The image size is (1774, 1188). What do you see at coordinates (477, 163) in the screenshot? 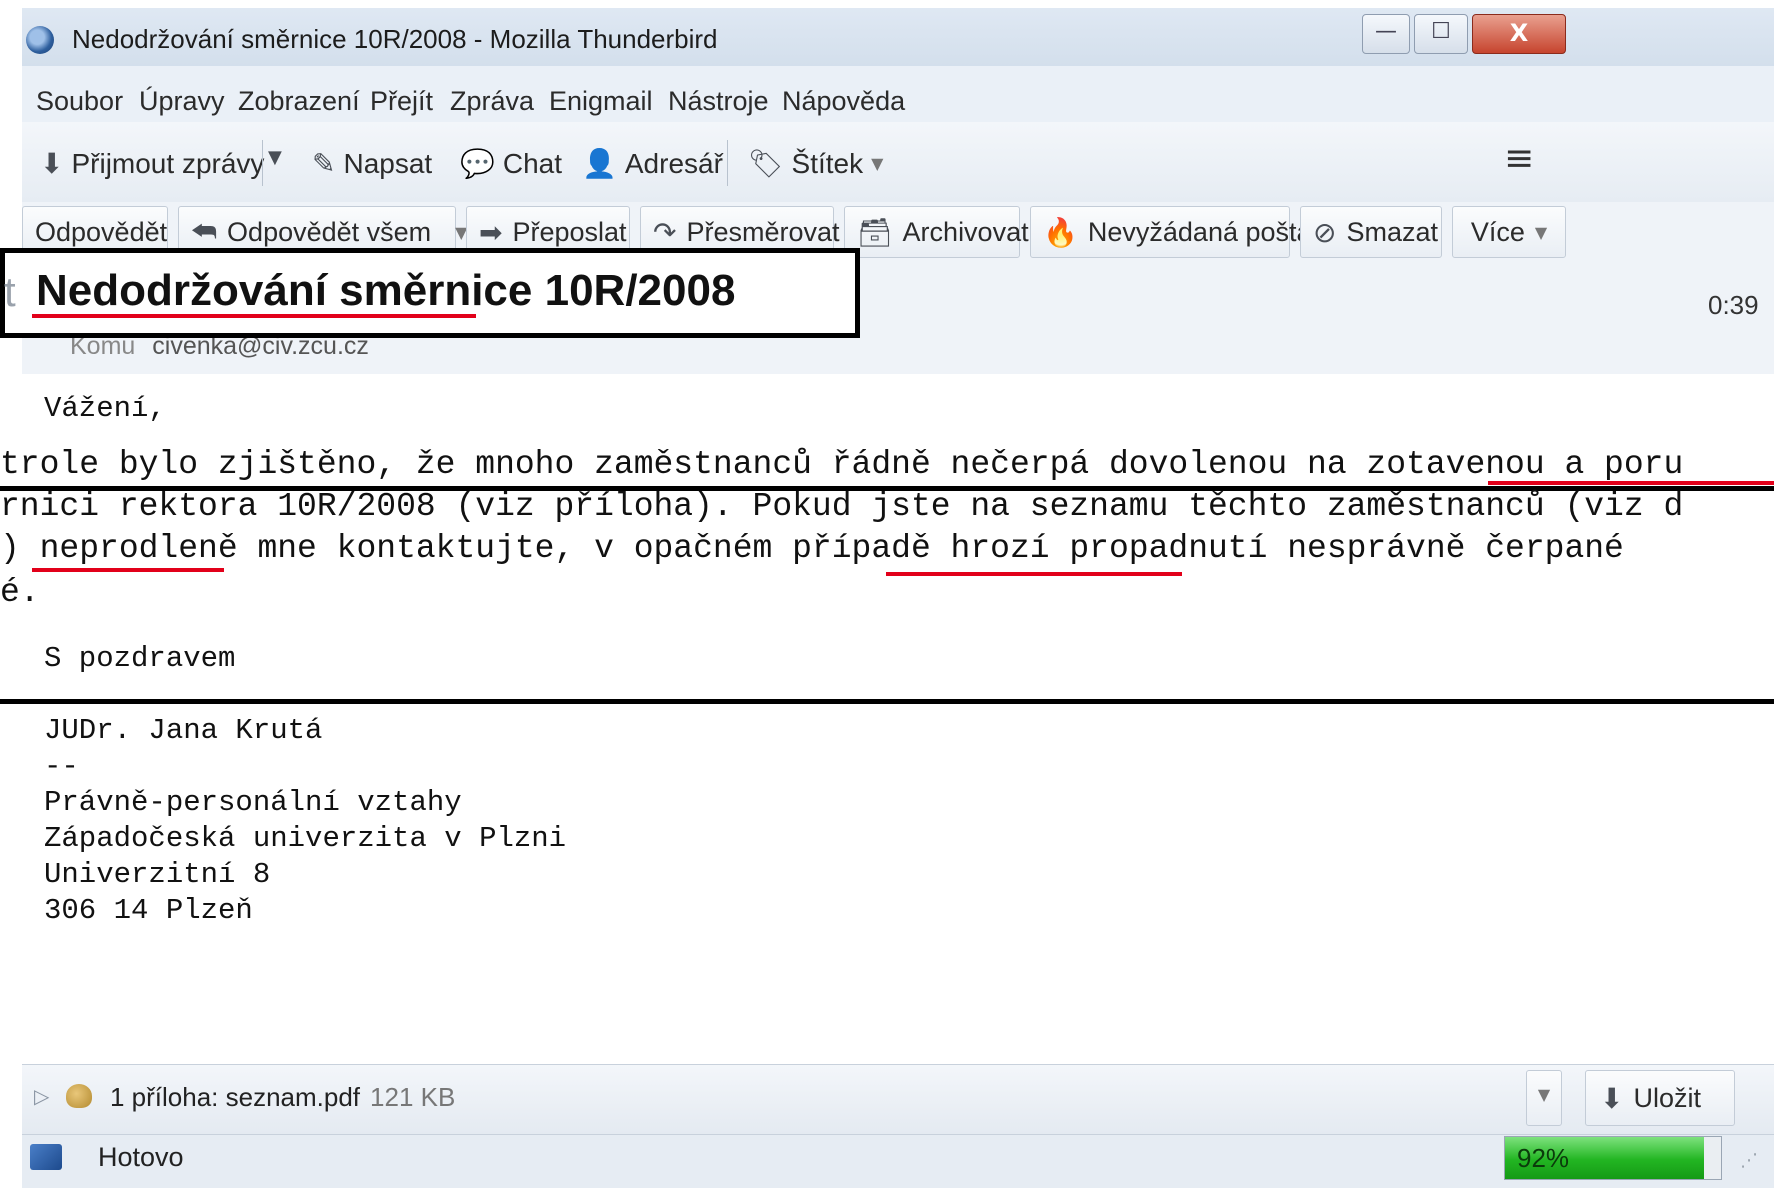
I see `chat-bubble-icon: 💬` at bounding box center [477, 163].